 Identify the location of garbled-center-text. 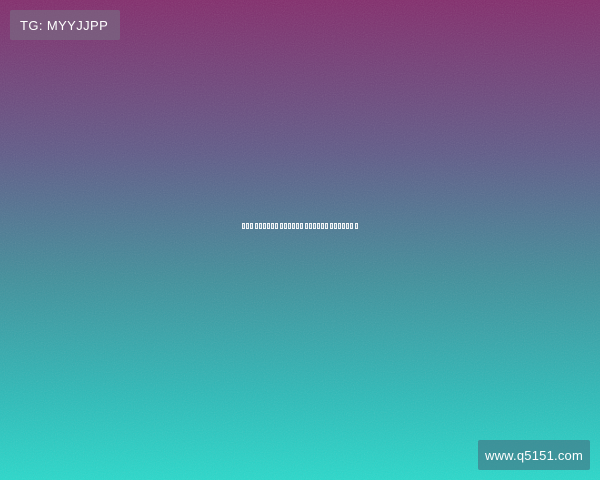
(300, 226).